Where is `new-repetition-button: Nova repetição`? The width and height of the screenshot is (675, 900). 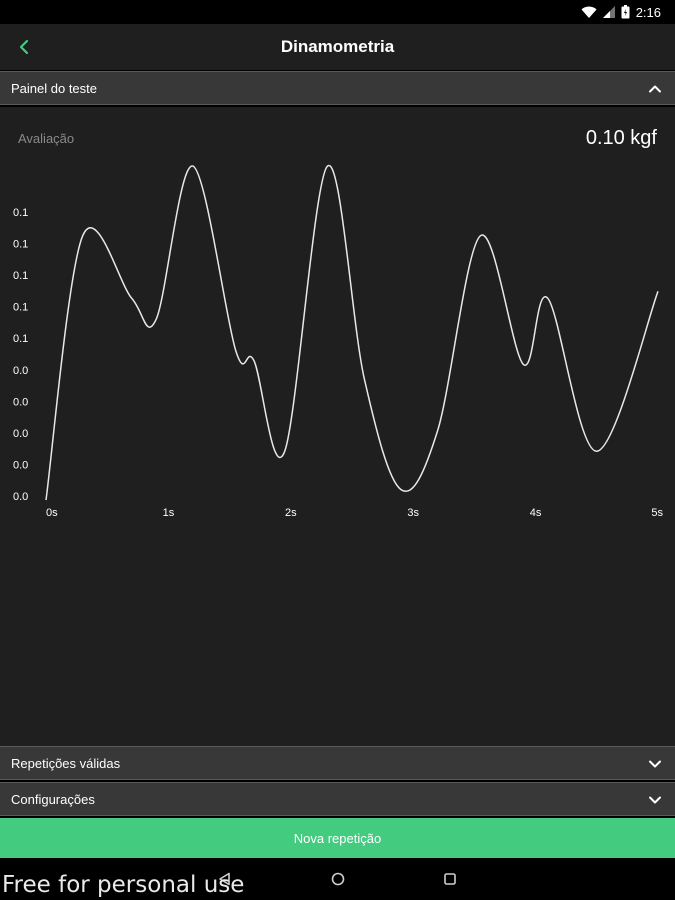
new-repetition-button: Nova repetição is located at coordinates (337, 838).